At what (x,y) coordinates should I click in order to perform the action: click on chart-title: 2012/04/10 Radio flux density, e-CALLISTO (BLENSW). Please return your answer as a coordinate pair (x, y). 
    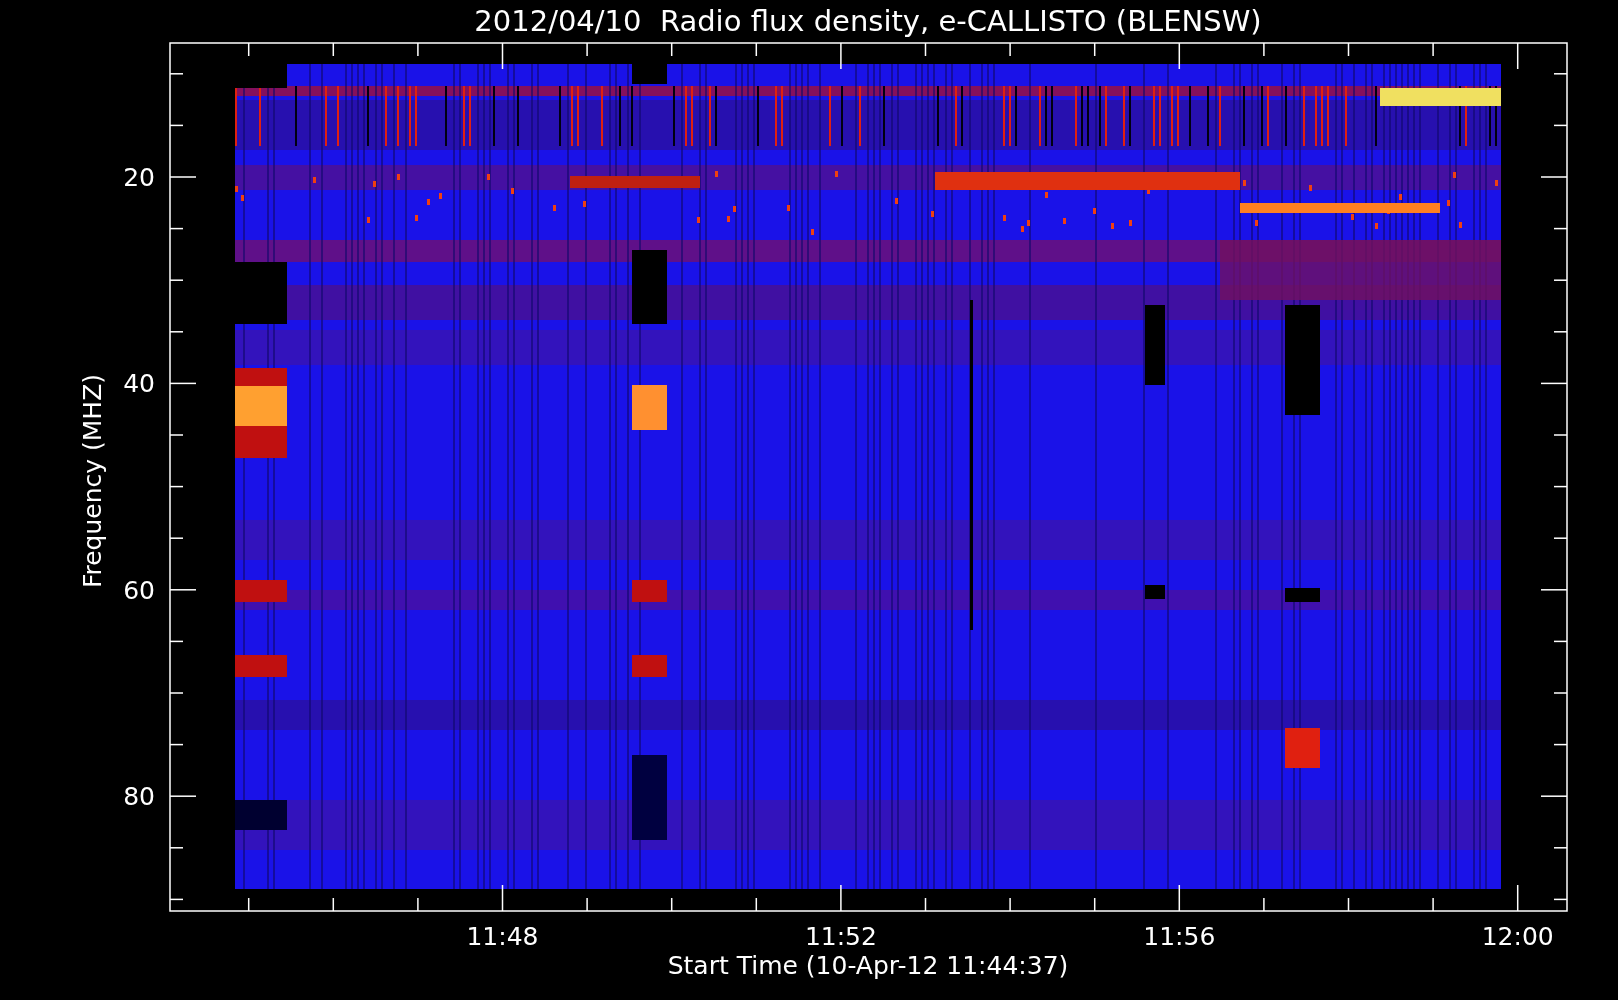
    Looking at the image, I should click on (868, 21).